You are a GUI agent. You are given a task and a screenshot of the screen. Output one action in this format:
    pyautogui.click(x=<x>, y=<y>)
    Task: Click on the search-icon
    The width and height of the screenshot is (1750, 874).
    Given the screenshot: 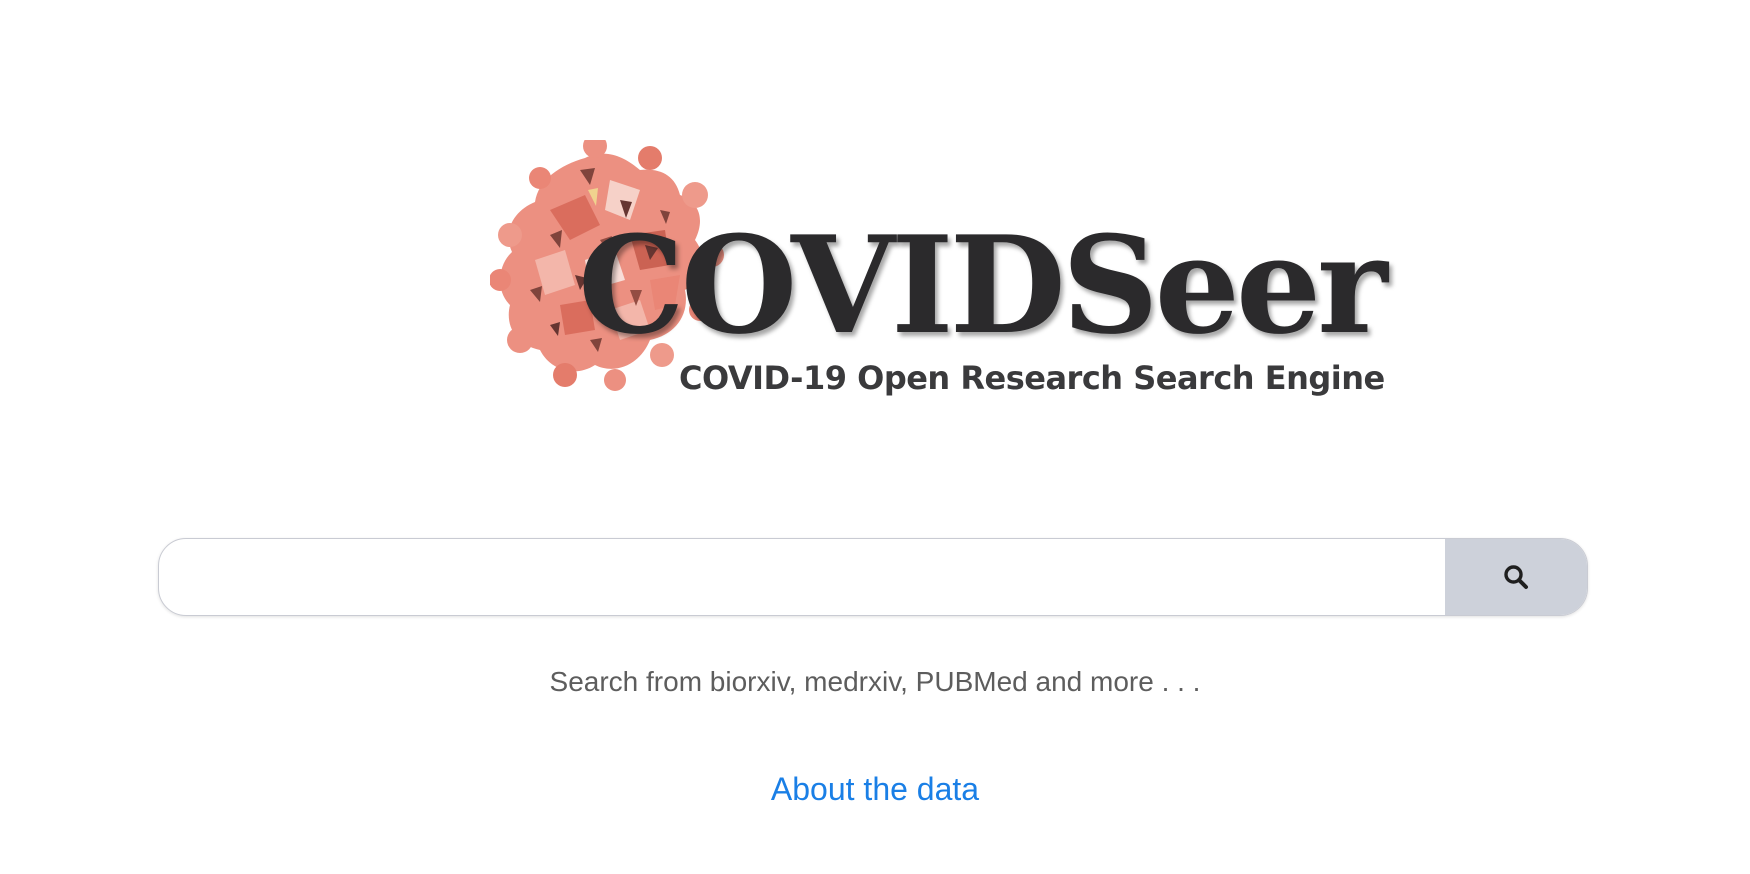 What is the action you would take?
    pyautogui.click(x=1516, y=577)
    